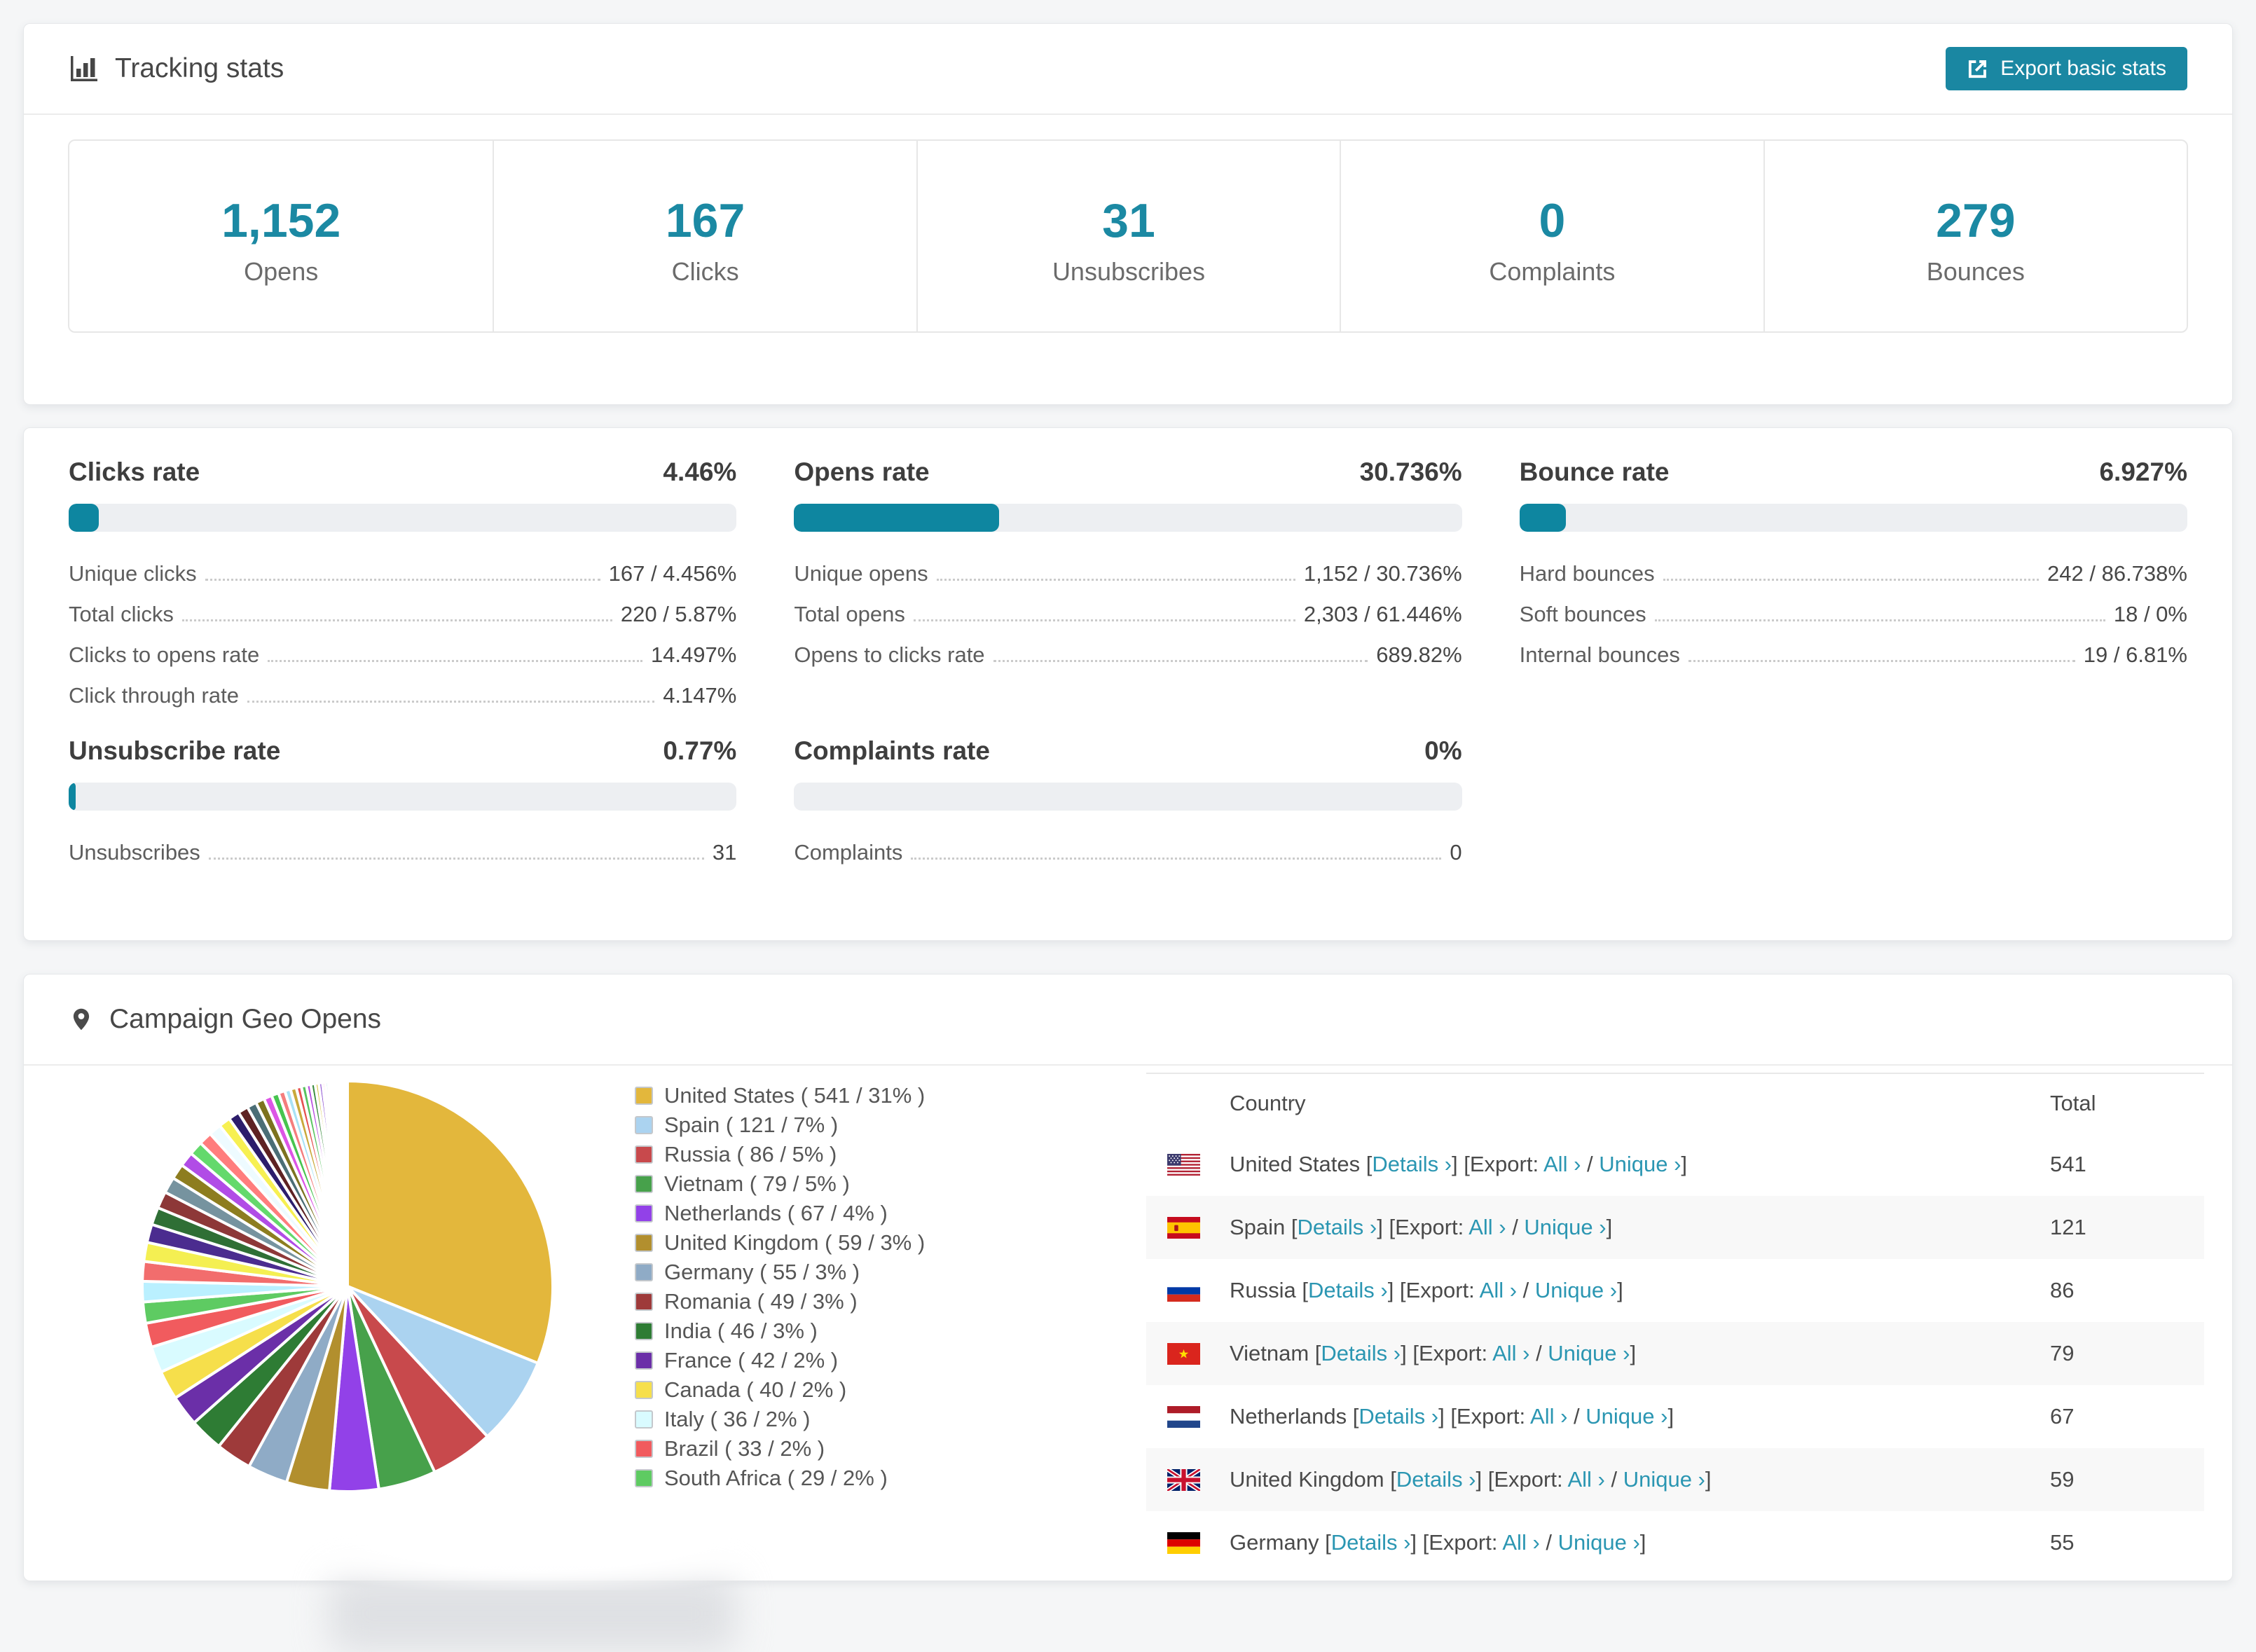 The height and width of the screenshot is (1652, 2256). What do you see at coordinates (780, 1125) in the screenshot?
I see `legend-item: Spain ( 121 / 7% )` at bounding box center [780, 1125].